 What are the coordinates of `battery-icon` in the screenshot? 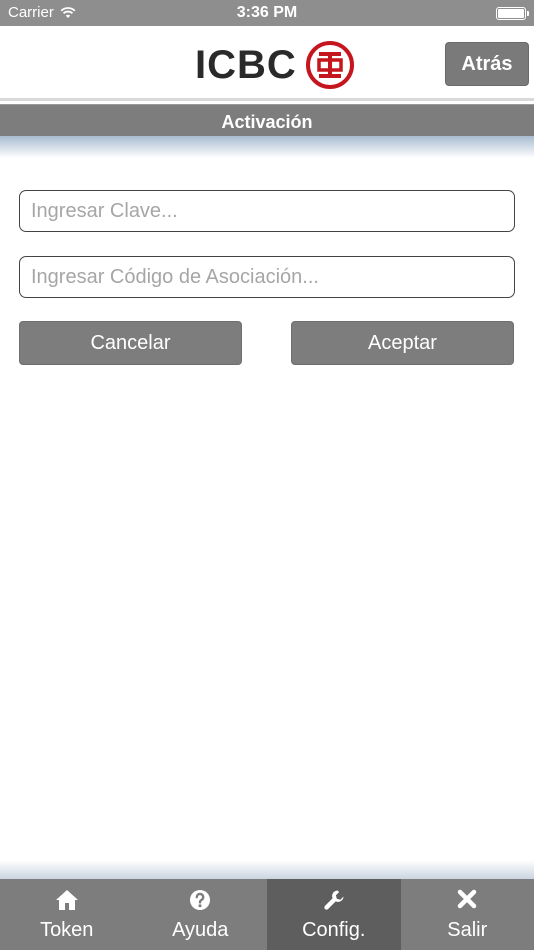 It's located at (512, 13).